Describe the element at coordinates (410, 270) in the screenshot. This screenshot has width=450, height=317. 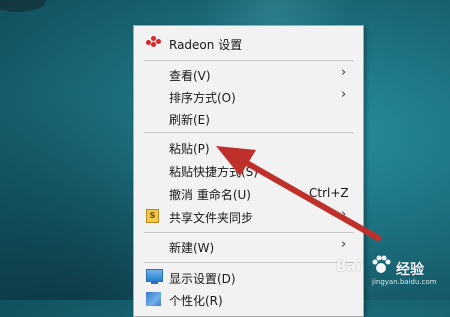
I see `watermark-brand-right: 经验` at that location.